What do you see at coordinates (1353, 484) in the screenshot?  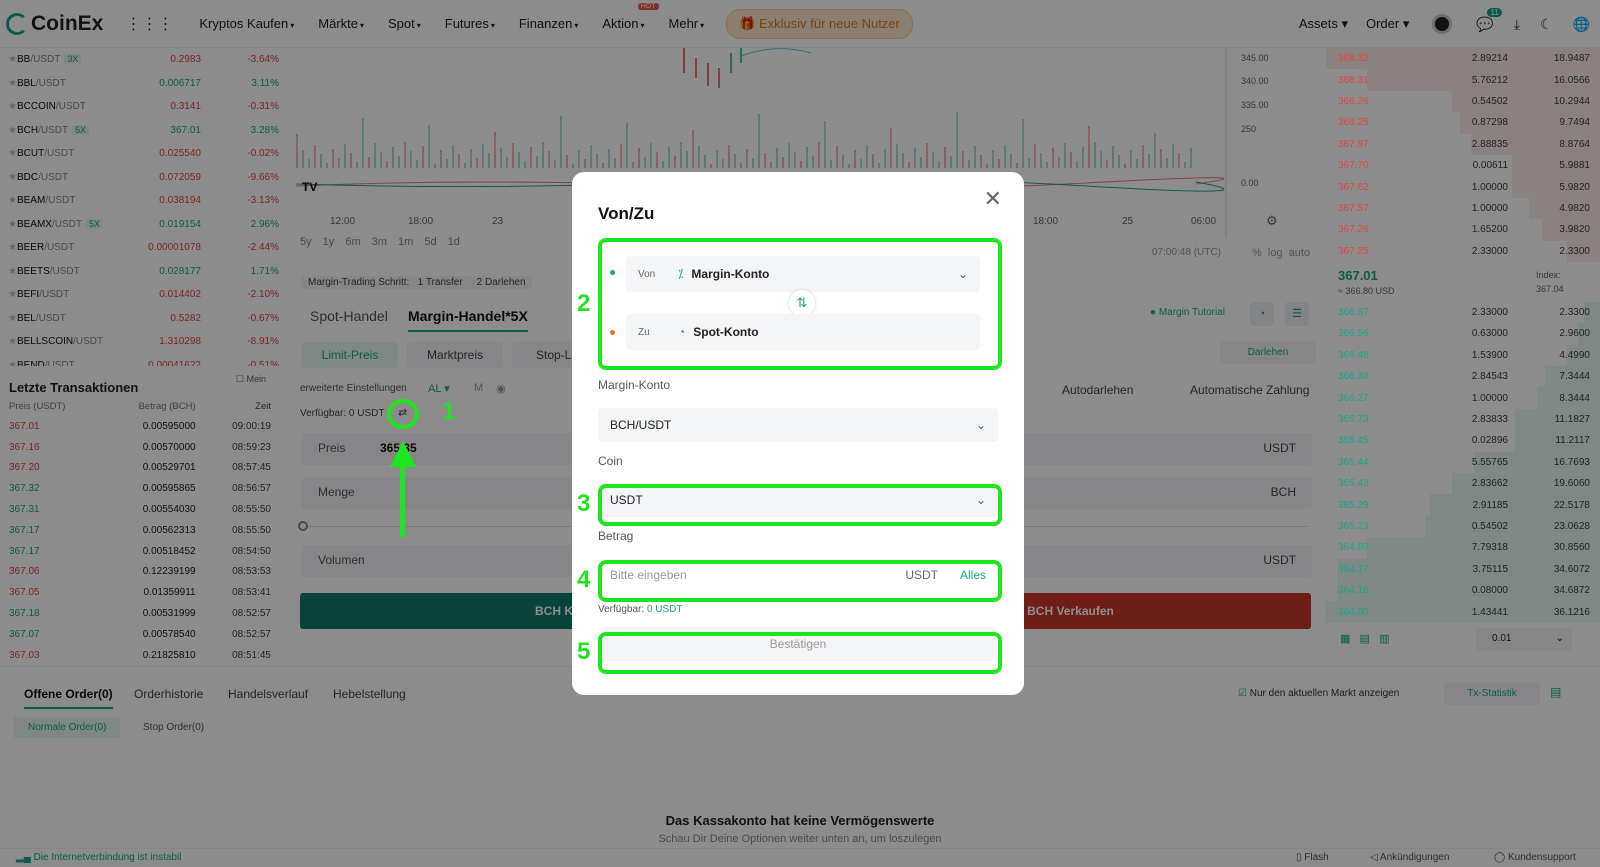 I see `ob-price: 365.43` at bounding box center [1353, 484].